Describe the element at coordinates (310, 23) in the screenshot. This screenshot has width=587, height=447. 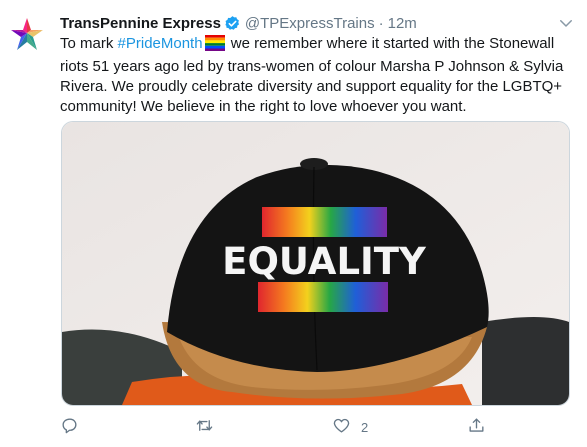
I see `author-handle: @TPExpressTrains` at that location.